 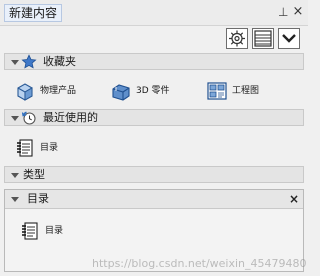 What do you see at coordinates (59, 61) in the screenshot?
I see `favorites-label: 收藏夹` at bounding box center [59, 61].